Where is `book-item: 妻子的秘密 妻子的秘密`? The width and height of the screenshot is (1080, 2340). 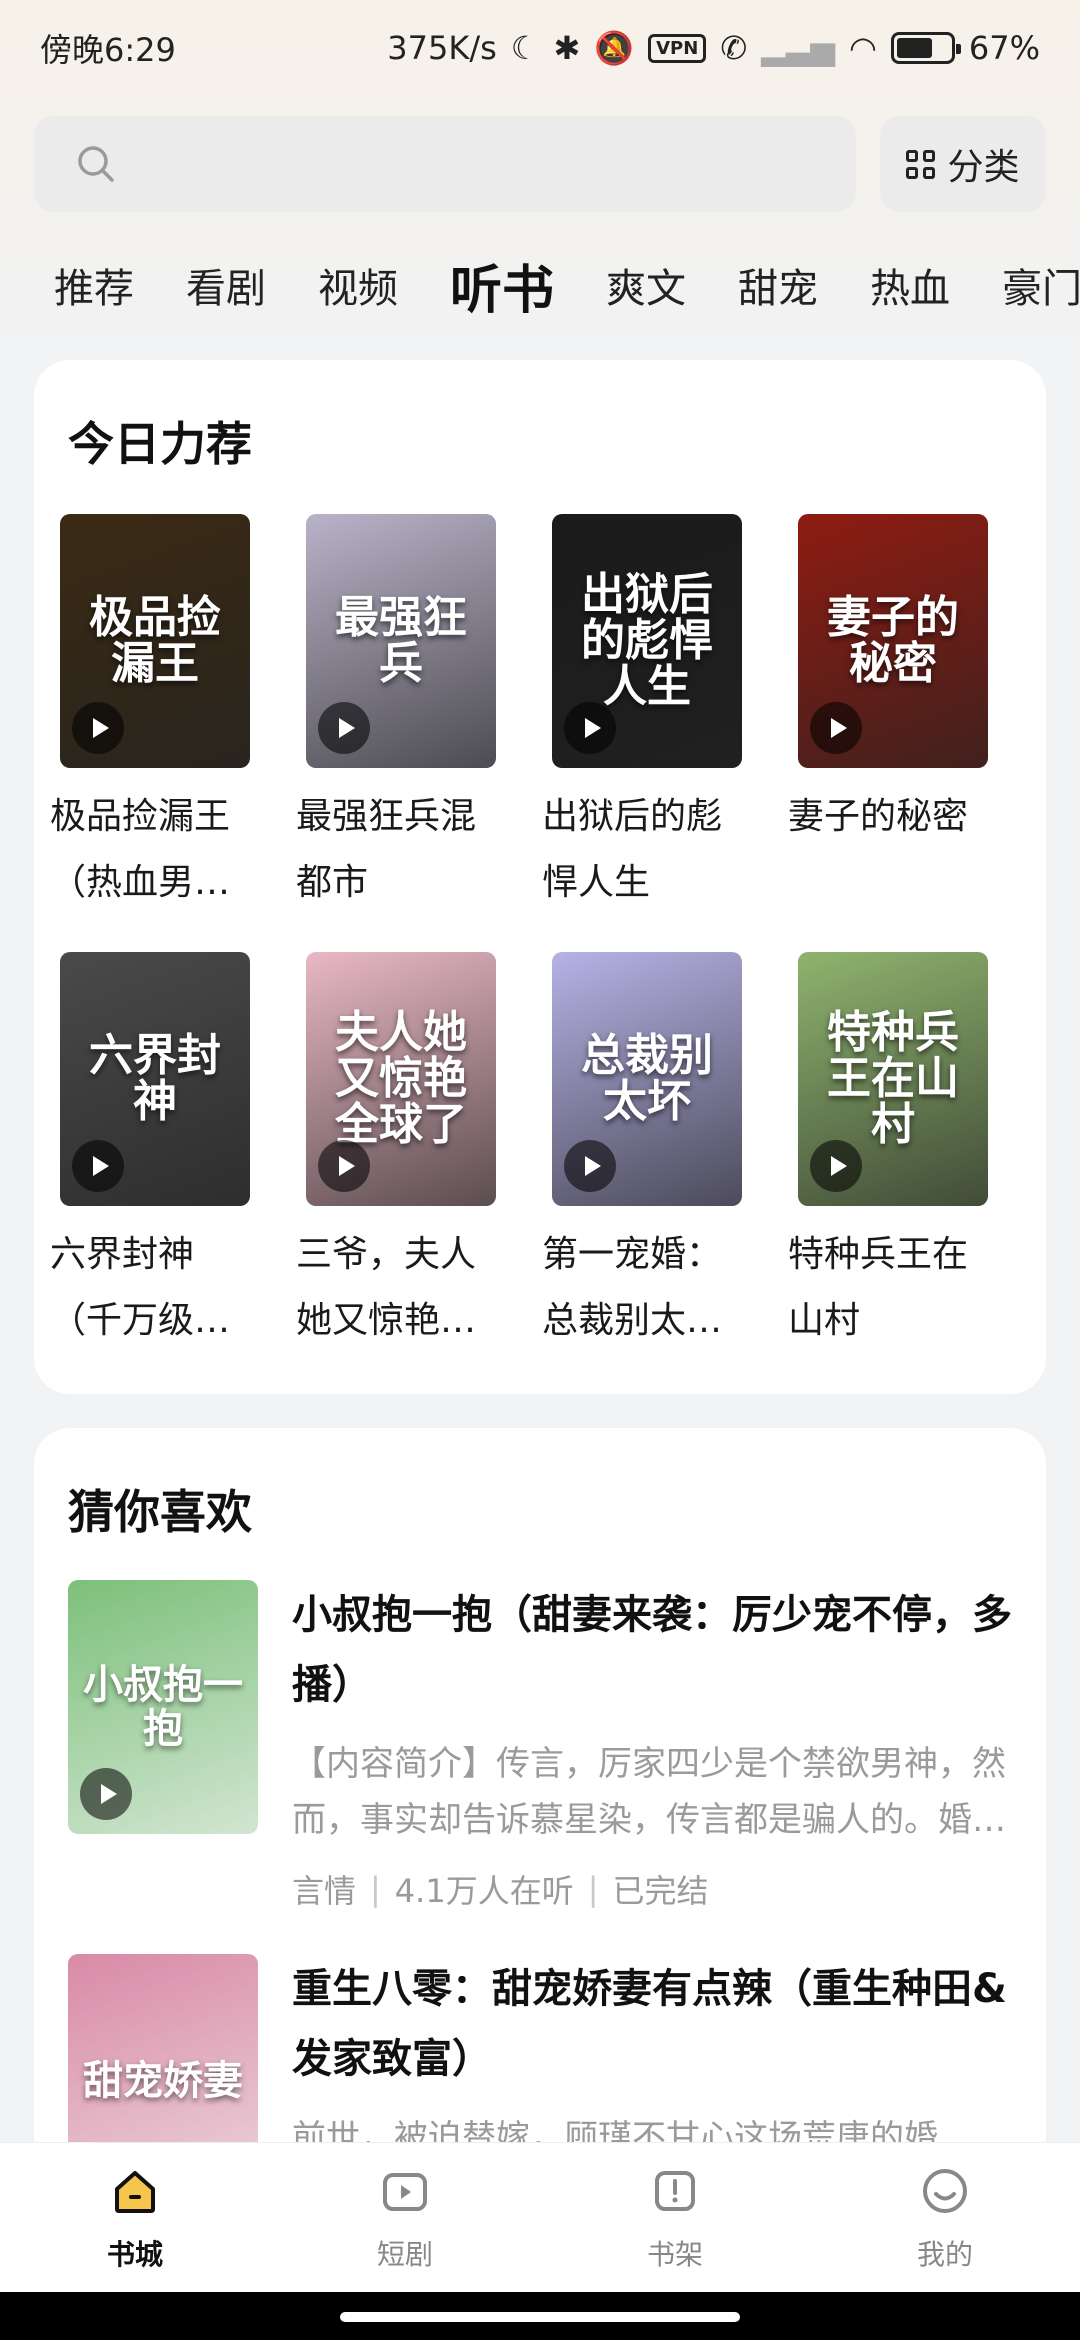 book-item: 妻子的秘密 妻子的秘密 is located at coordinates (888, 682).